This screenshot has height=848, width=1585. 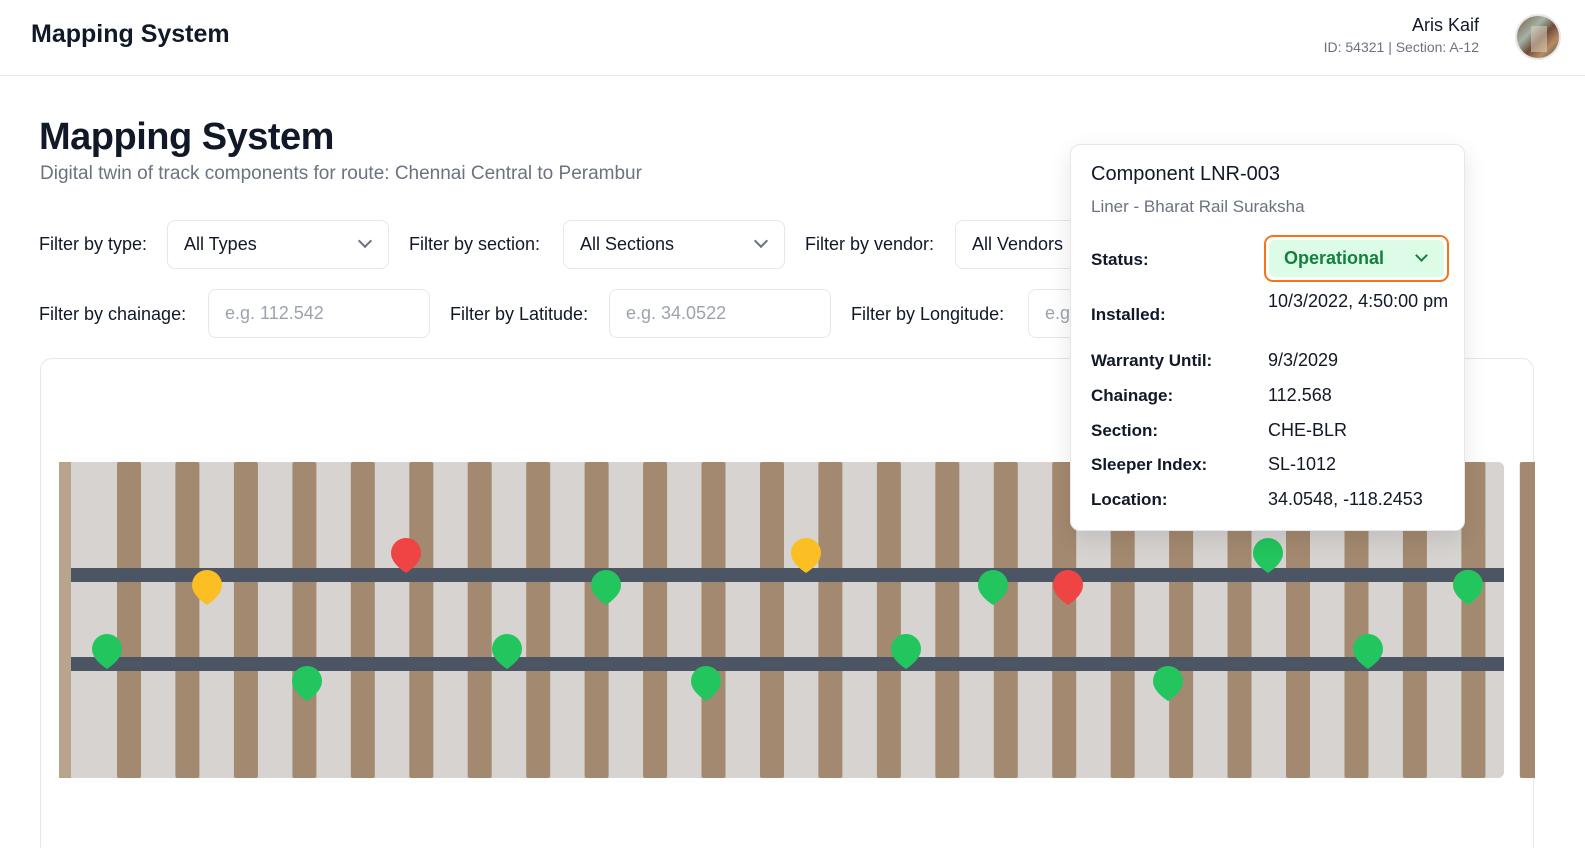 I want to click on user-info: Aris Kaif ID: 54321 | Section: A-12, so click(x=1401, y=35).